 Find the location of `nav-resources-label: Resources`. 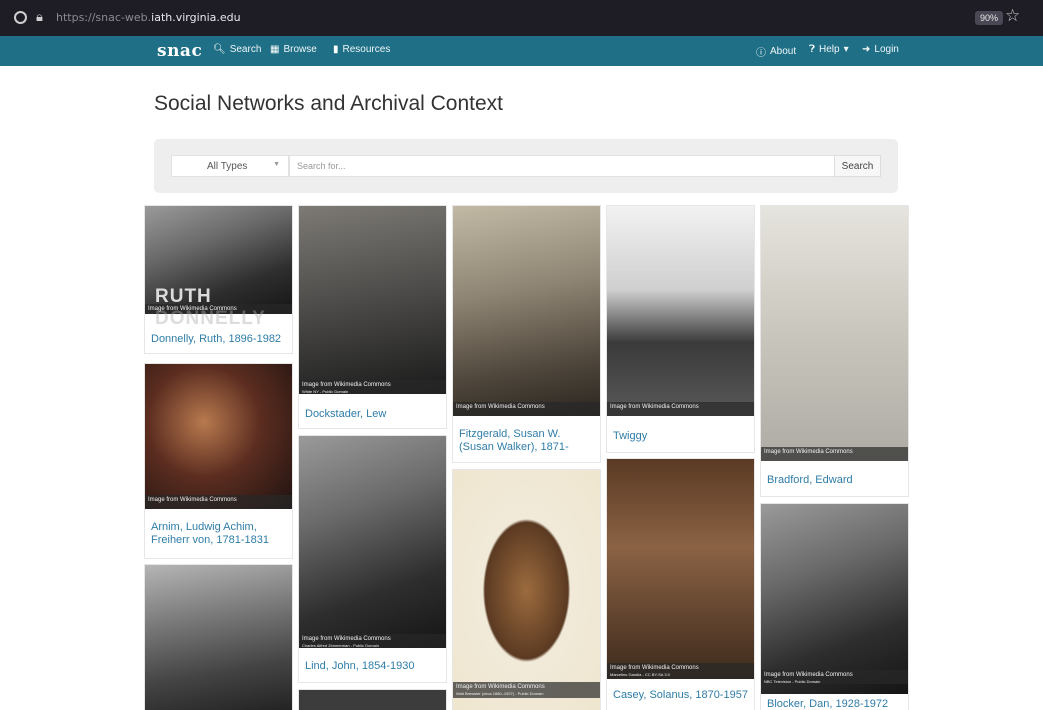

nav-resources-label: Resources is located at coordinates (366, 49).